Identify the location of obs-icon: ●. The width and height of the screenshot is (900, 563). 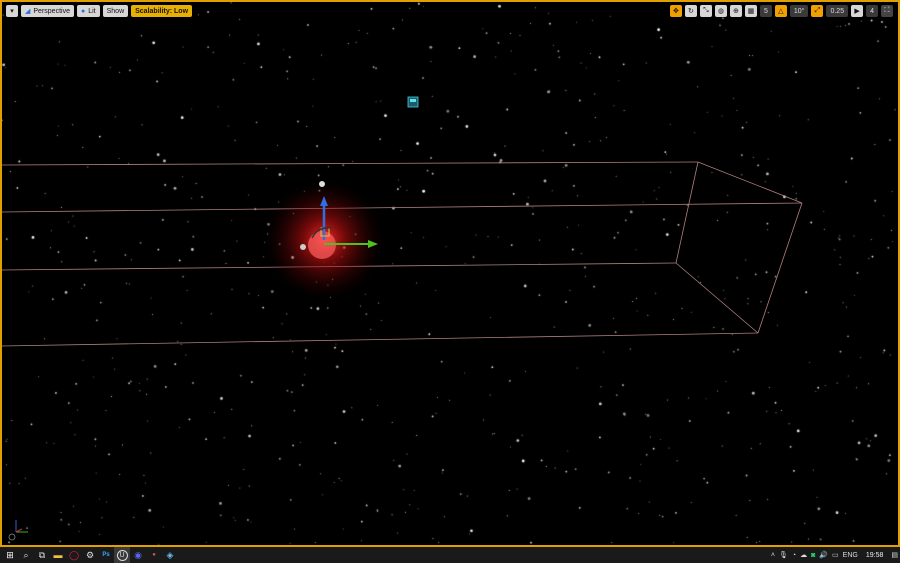
(154, 555).